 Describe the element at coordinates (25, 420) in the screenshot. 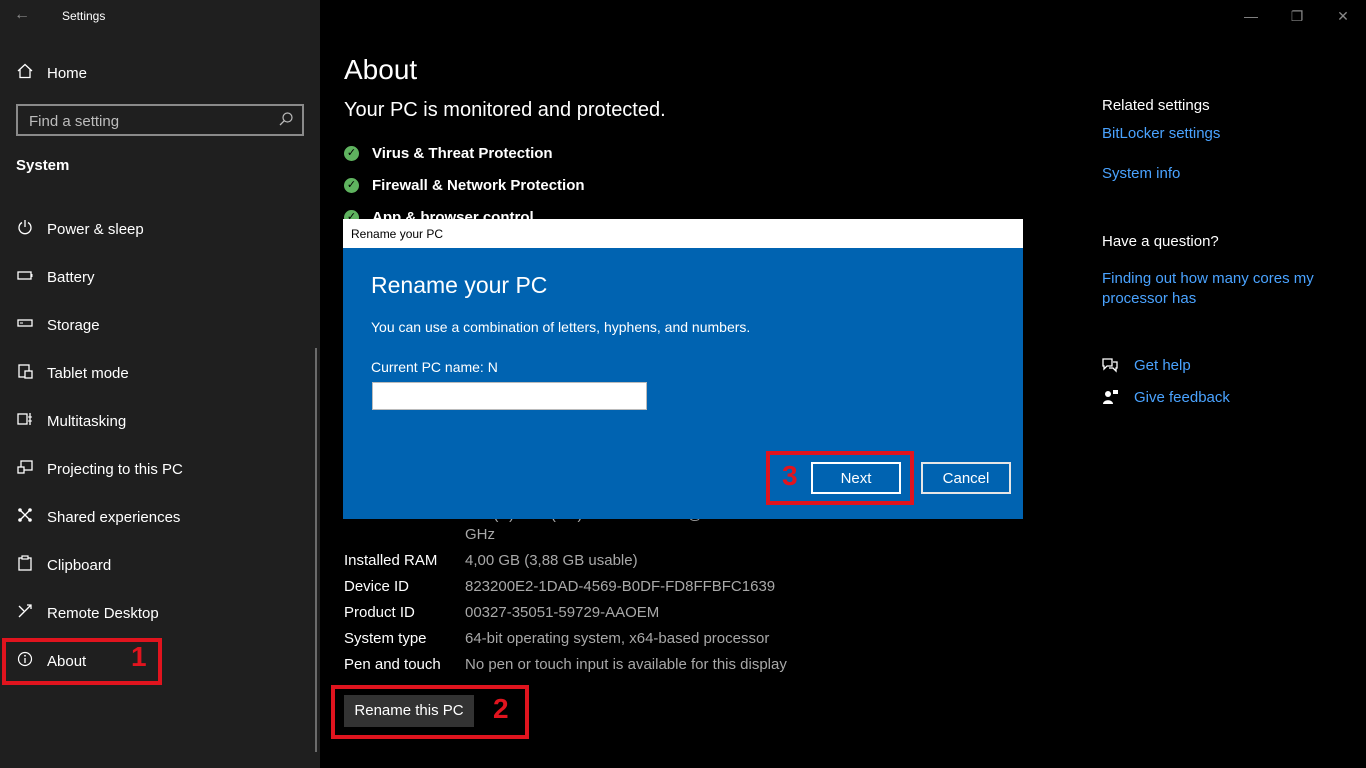

I see `multitasking-icon` at that location.